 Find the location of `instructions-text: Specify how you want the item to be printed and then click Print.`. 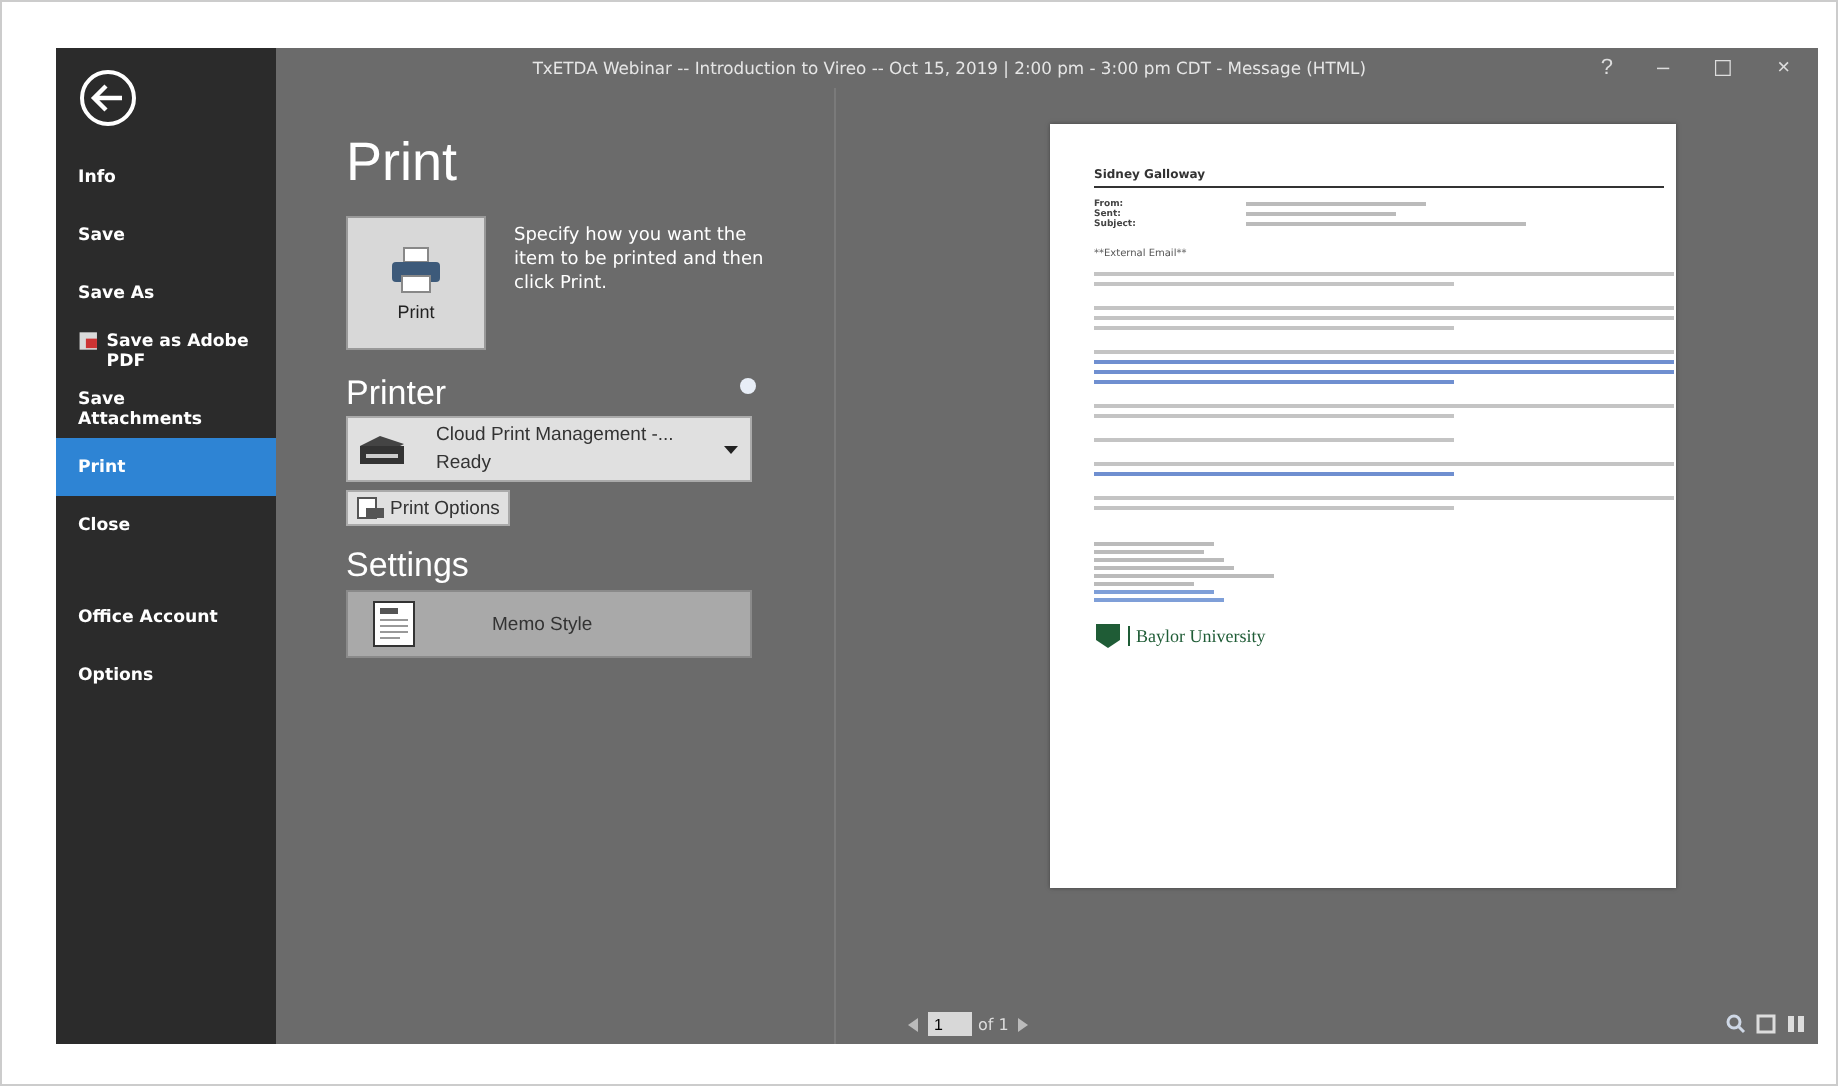

instructions-text: Specify how you want the item to be printed and then click Print. is located at coordinates (640, 261).